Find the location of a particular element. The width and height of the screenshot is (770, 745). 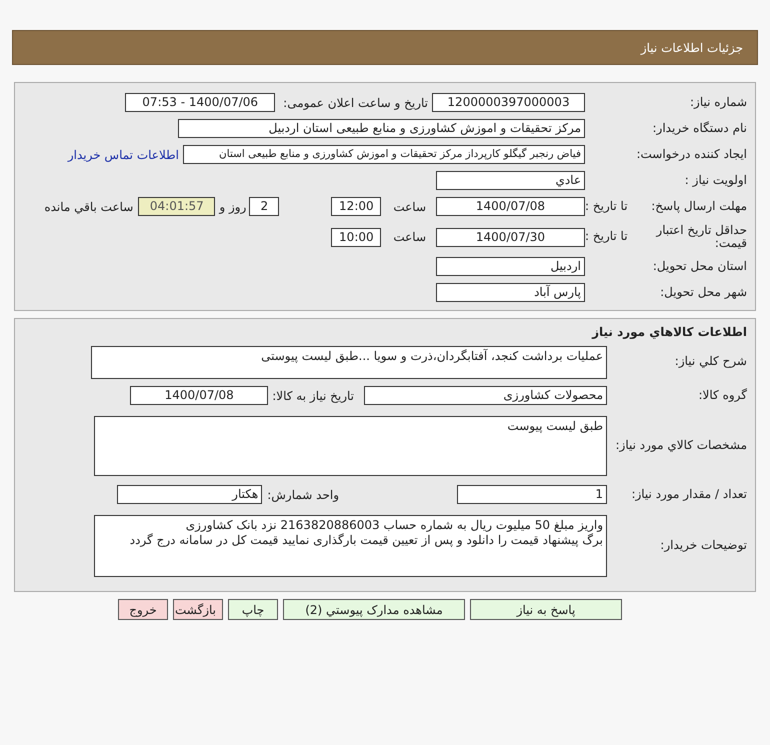

field-label: ساعت باقي مانده is located at coordinates (89, 207).